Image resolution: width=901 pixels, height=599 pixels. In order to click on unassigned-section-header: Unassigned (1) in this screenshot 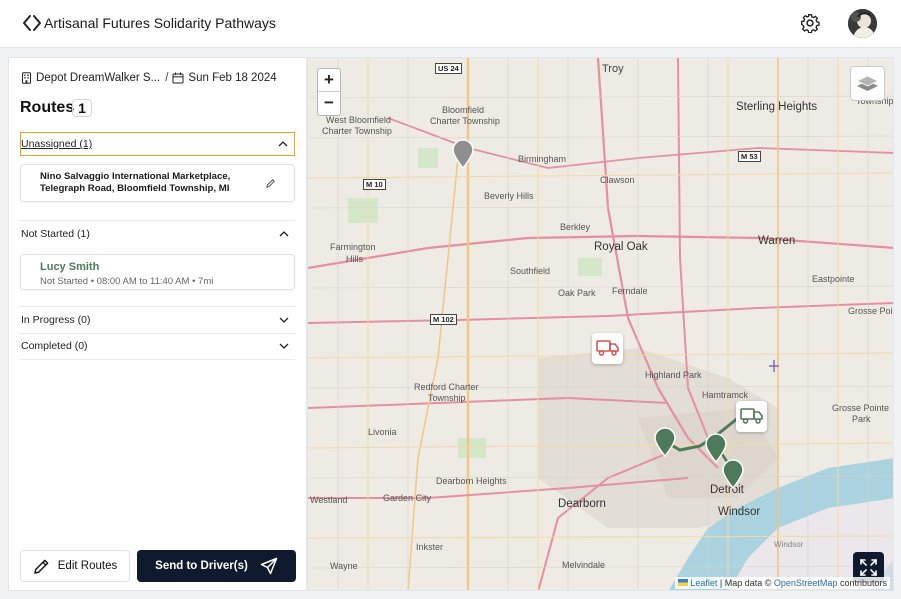, I will do `click(157, 144)`.